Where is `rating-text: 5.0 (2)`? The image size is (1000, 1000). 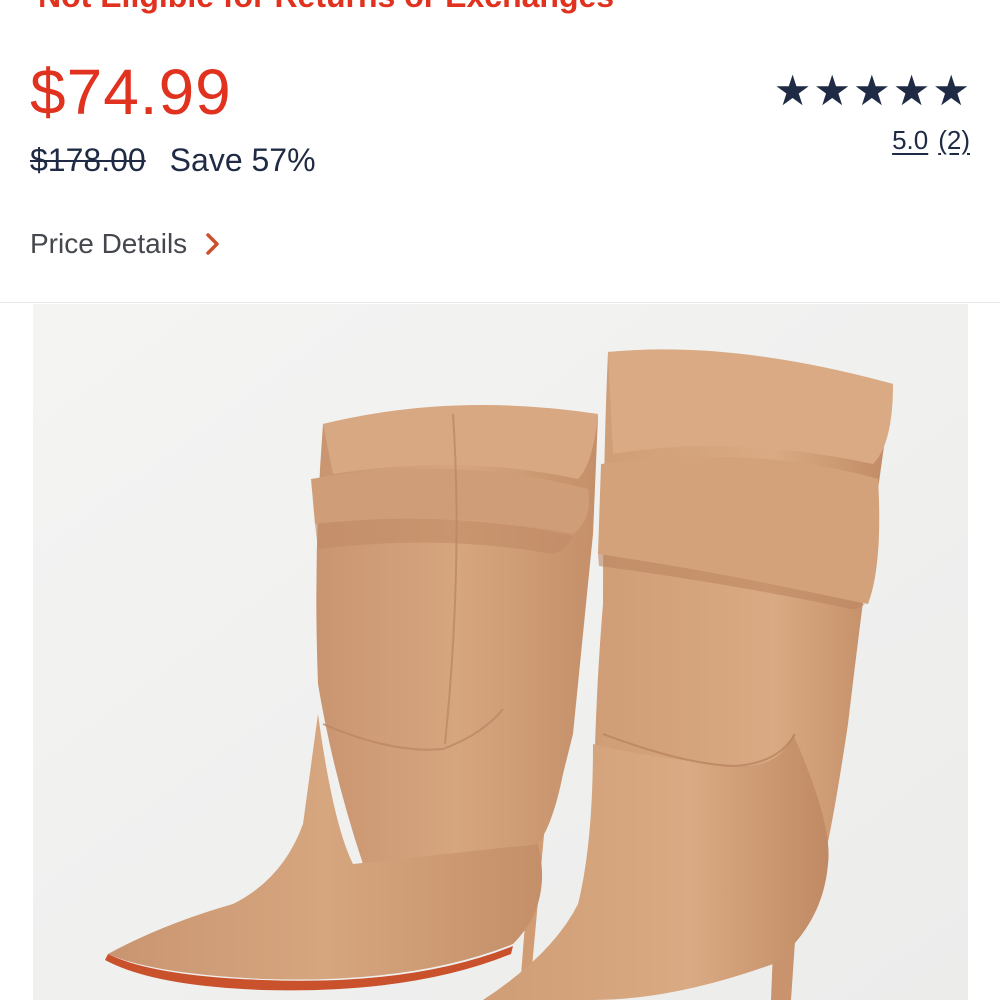 rating-text: 5.0 (2) is located at coordinates (931, 140).